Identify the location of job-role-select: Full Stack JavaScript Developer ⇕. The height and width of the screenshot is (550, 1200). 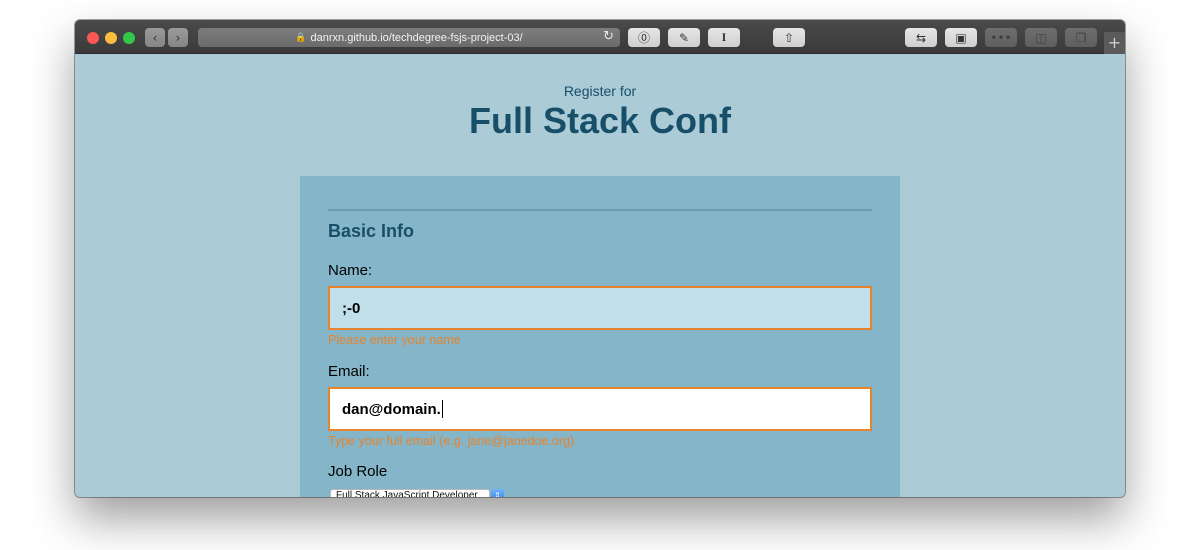
(417, 492).